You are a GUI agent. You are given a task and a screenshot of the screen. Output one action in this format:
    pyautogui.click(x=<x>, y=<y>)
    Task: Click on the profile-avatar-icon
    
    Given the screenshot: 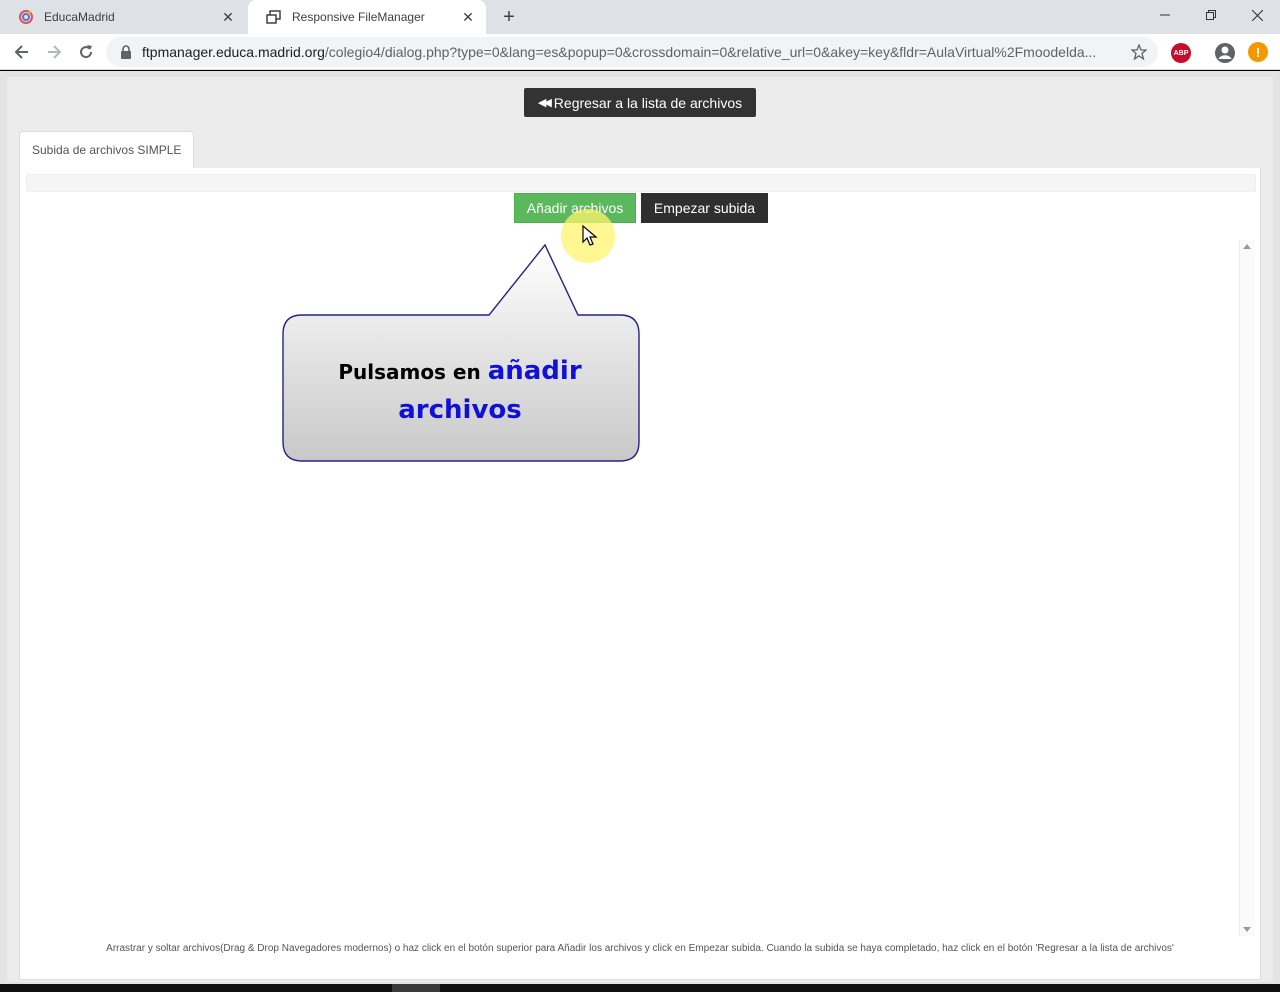 What is the action you would take?
    pyautogui.click(x=1225, y=53)
    